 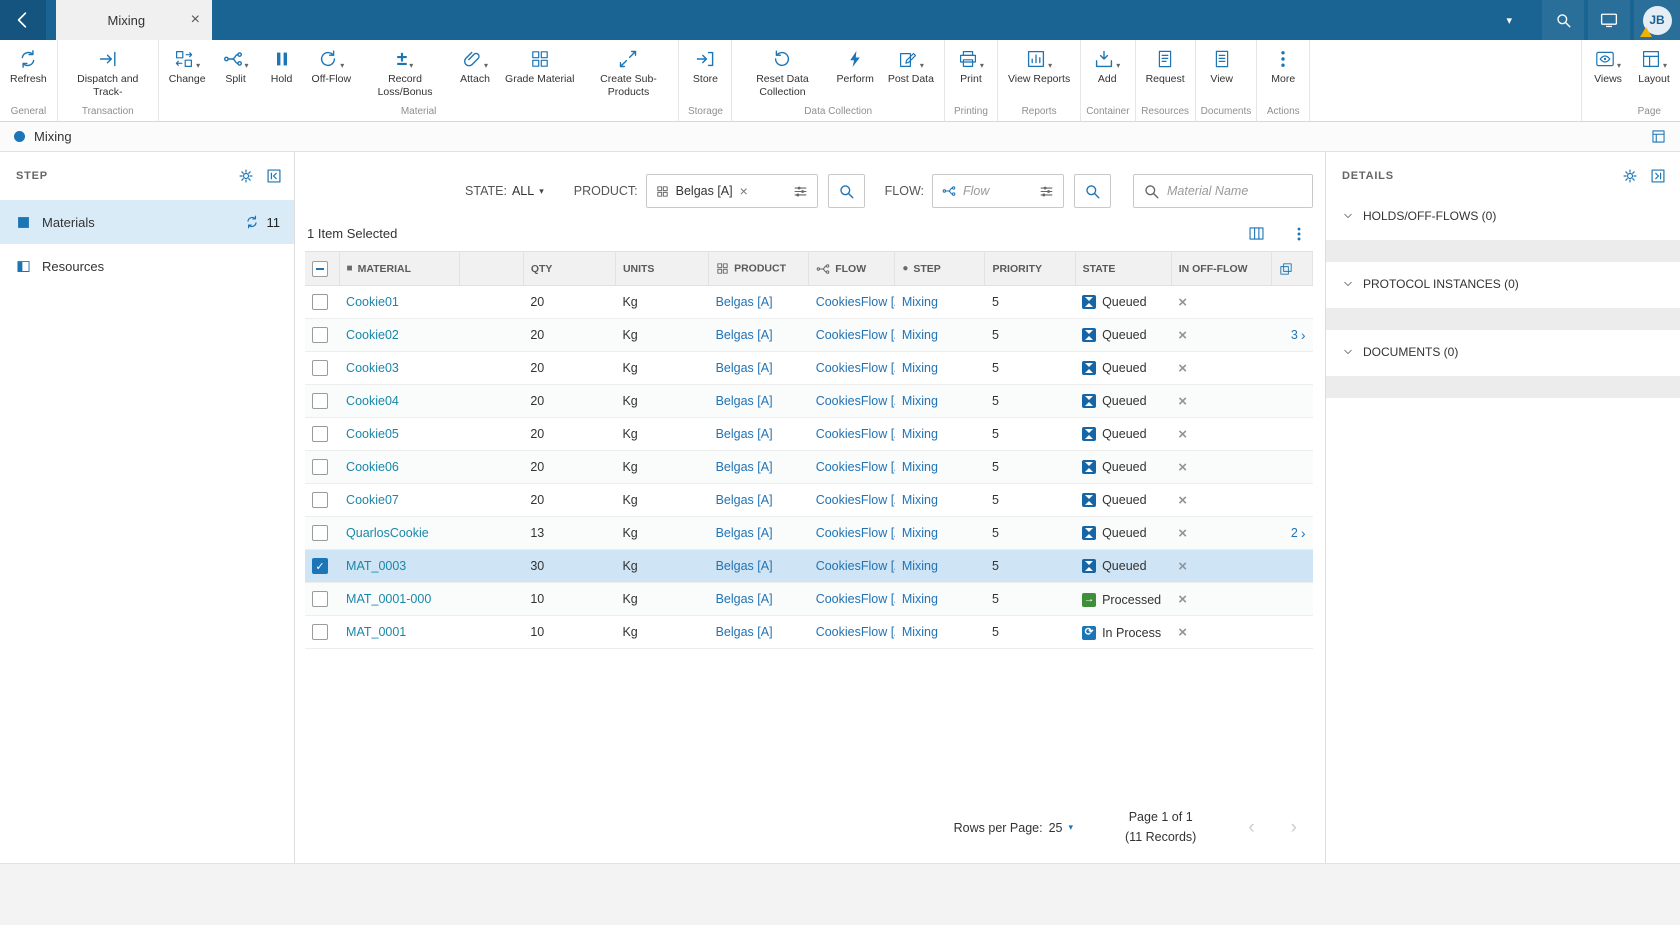 What do you see at coordinates (475, 63) in the screenshot?
I see `toolbar-button-attach: ▾ Attach` at bounding box center [475, 63].